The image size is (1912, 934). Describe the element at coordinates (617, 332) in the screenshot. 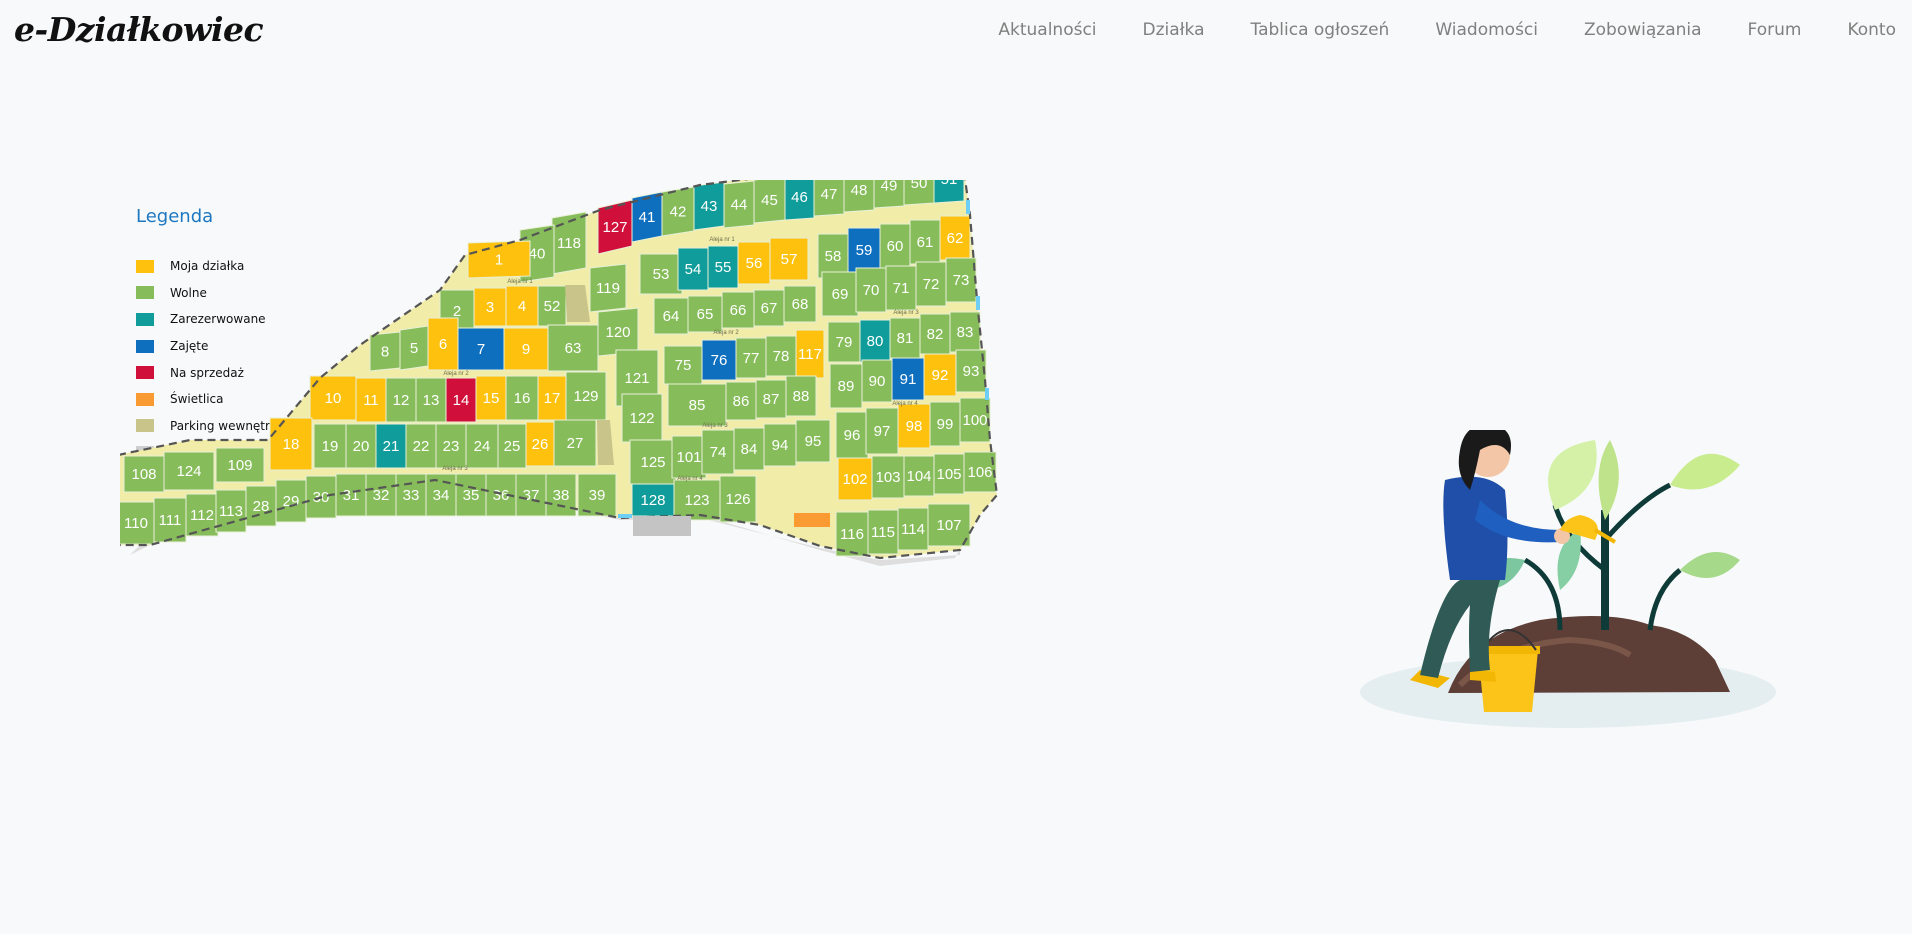

I see `plot-label: 120` at that location.